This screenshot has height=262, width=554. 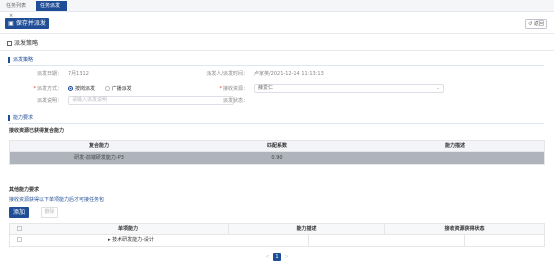 What do you see at coordinates (530, 24) in the screenshot?
I see `back-icon: ↺` at bounding box center [530, 24].